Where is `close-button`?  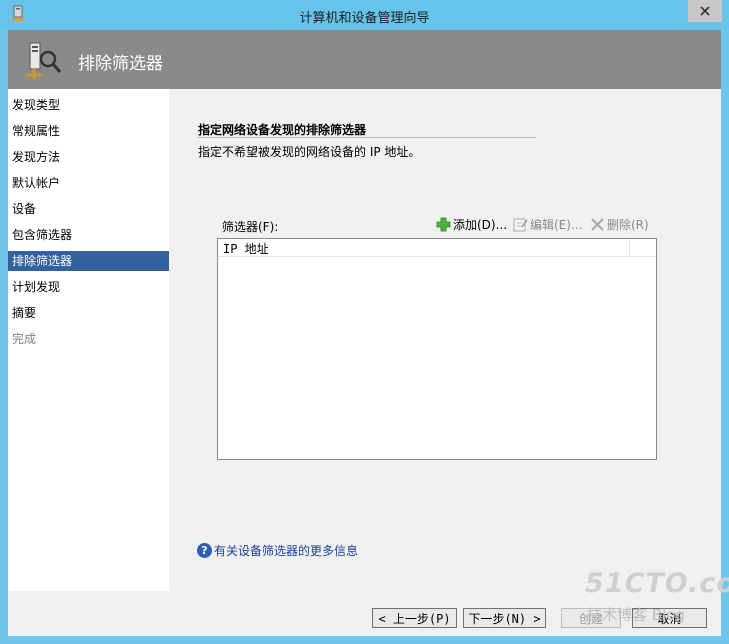 close-button is located at coordinates (705, 11).